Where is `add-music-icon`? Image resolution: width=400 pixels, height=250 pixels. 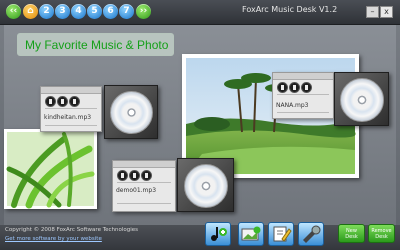 add-music-icon is located at coordinates (219, 234).